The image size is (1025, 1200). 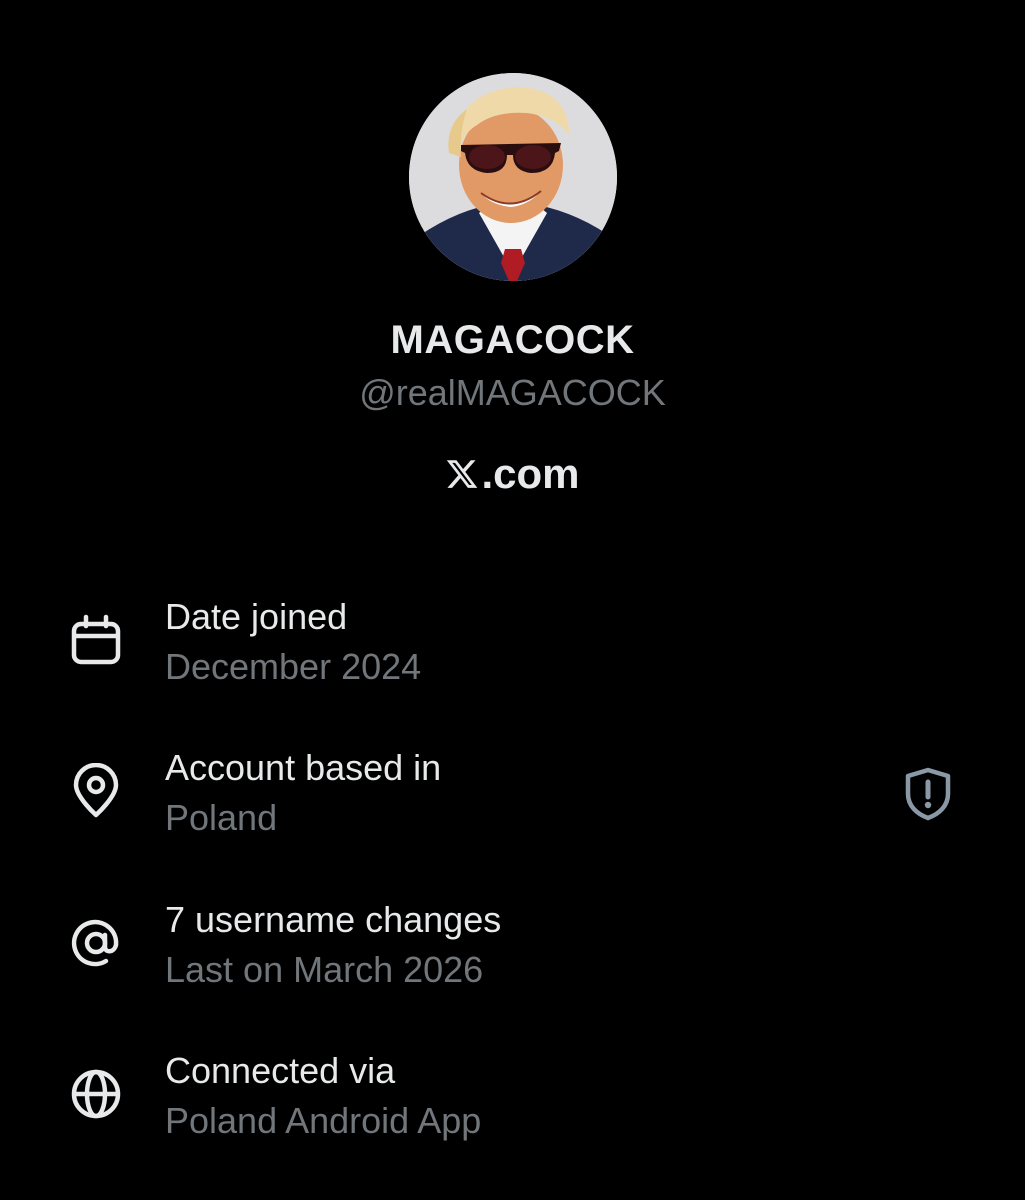 I want to click on detail-title: Account based in, so click(x=303, y=767).